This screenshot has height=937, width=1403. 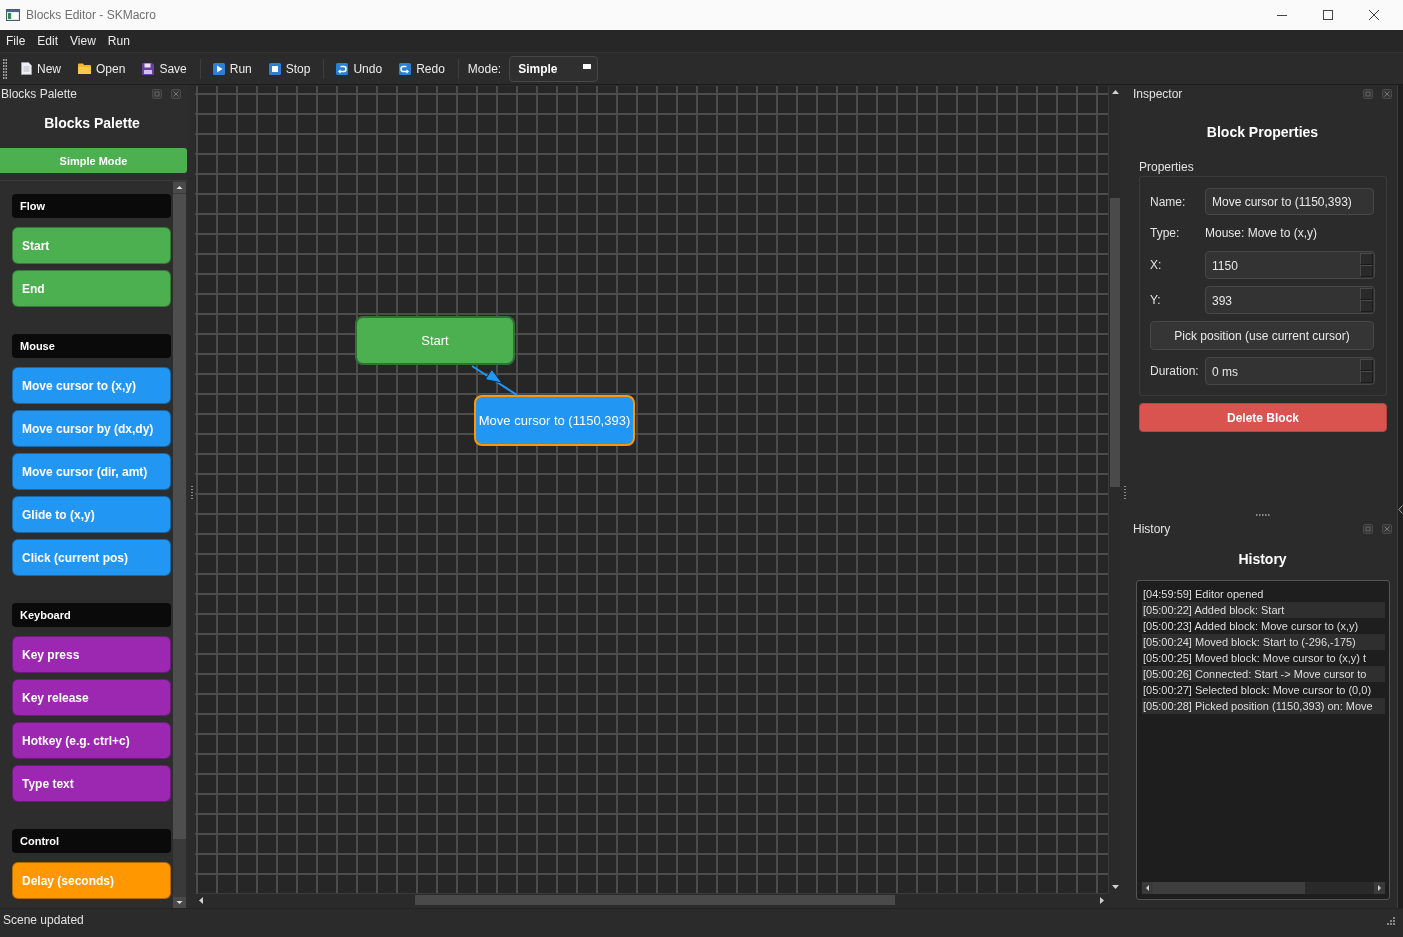 I want to click on field-label: Y:, so click(x=1156, y=300).